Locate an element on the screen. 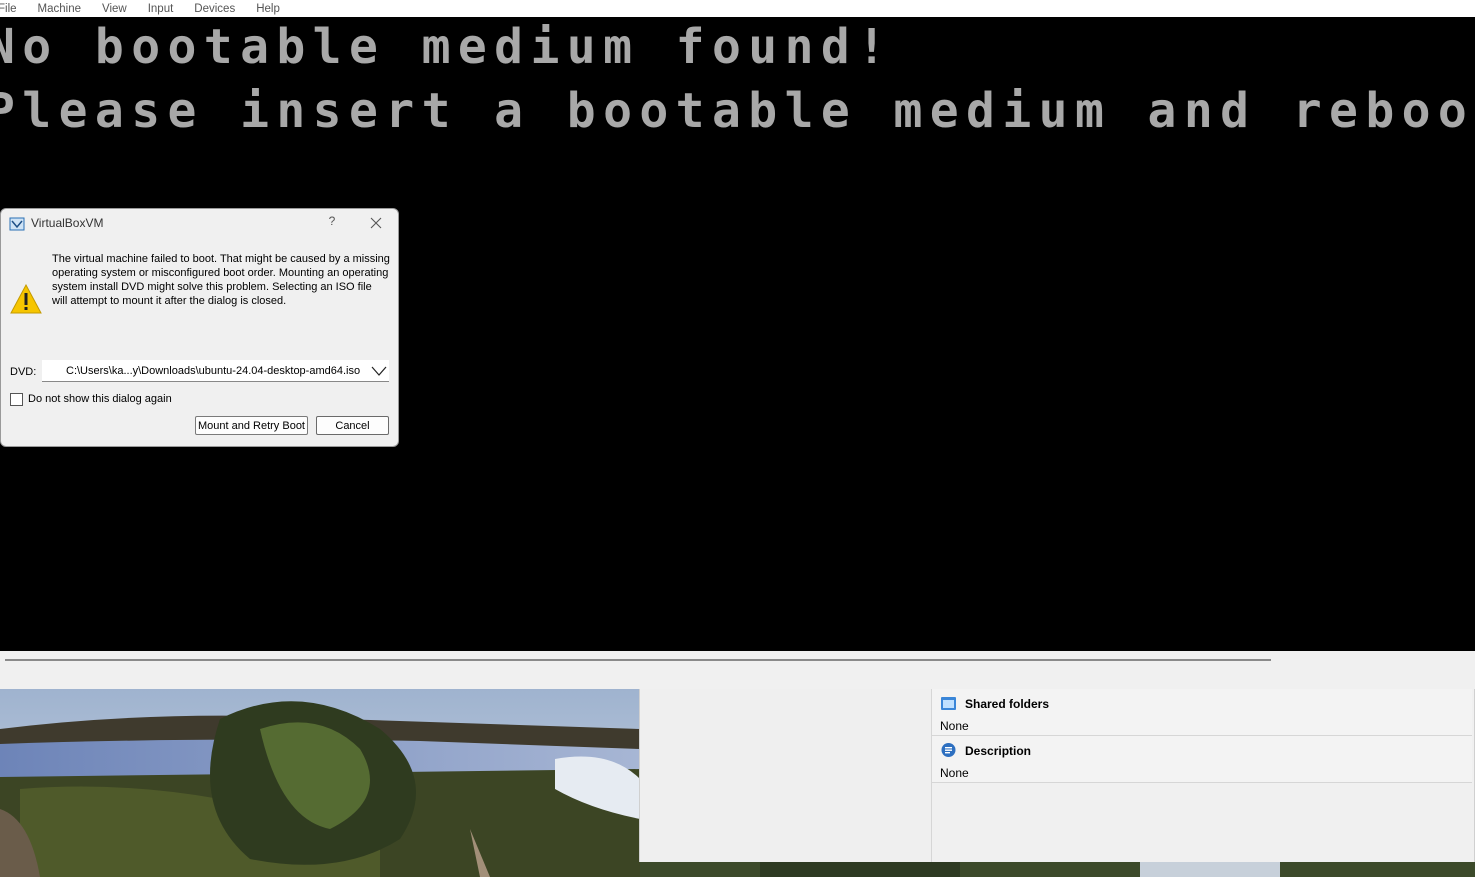 This screenshot has width=1475, height=877. boot-error-line-1: No bootable medium found! is located at coordinates (447, 47).